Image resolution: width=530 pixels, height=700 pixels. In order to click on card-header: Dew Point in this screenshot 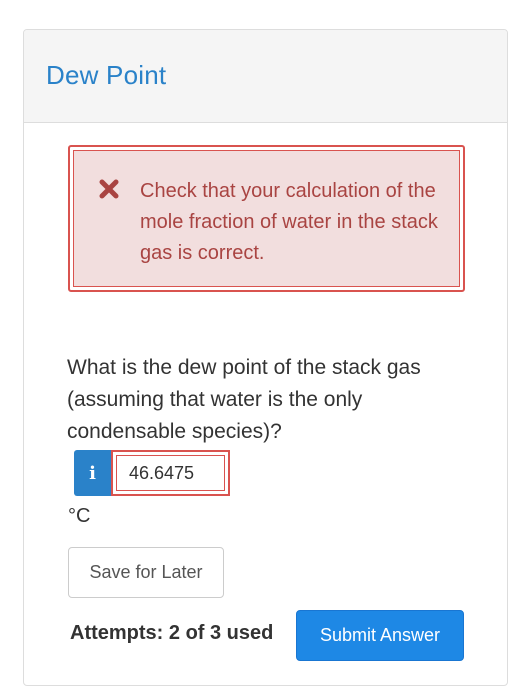, I will do `click(265, 76)`.